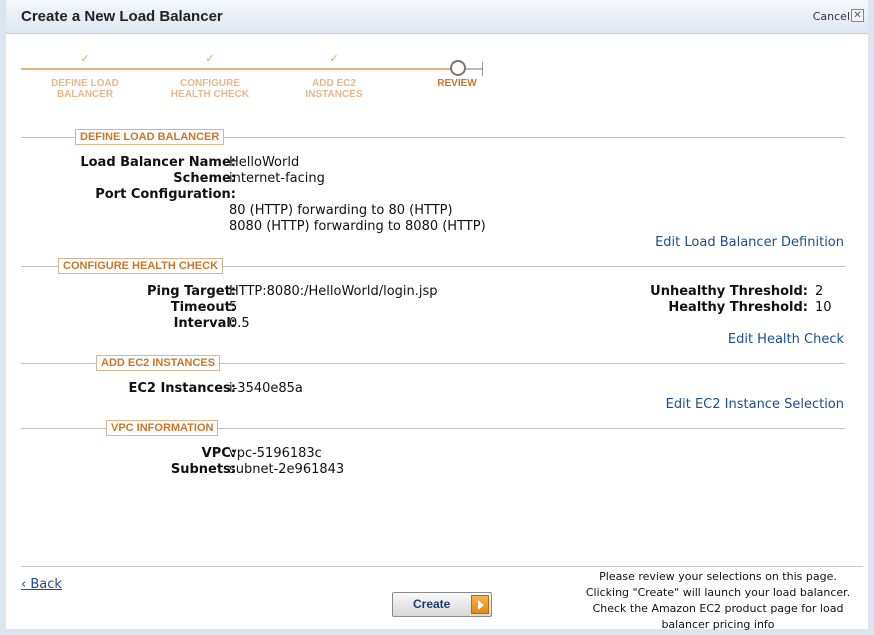 The height and width of the screenshot is (635, 874). What do you see at coordinates (437, 17) in the screenshot?
I see `title-bar: Create a New Load Balancer Cancel ✕` at bounding box center [437, 17].